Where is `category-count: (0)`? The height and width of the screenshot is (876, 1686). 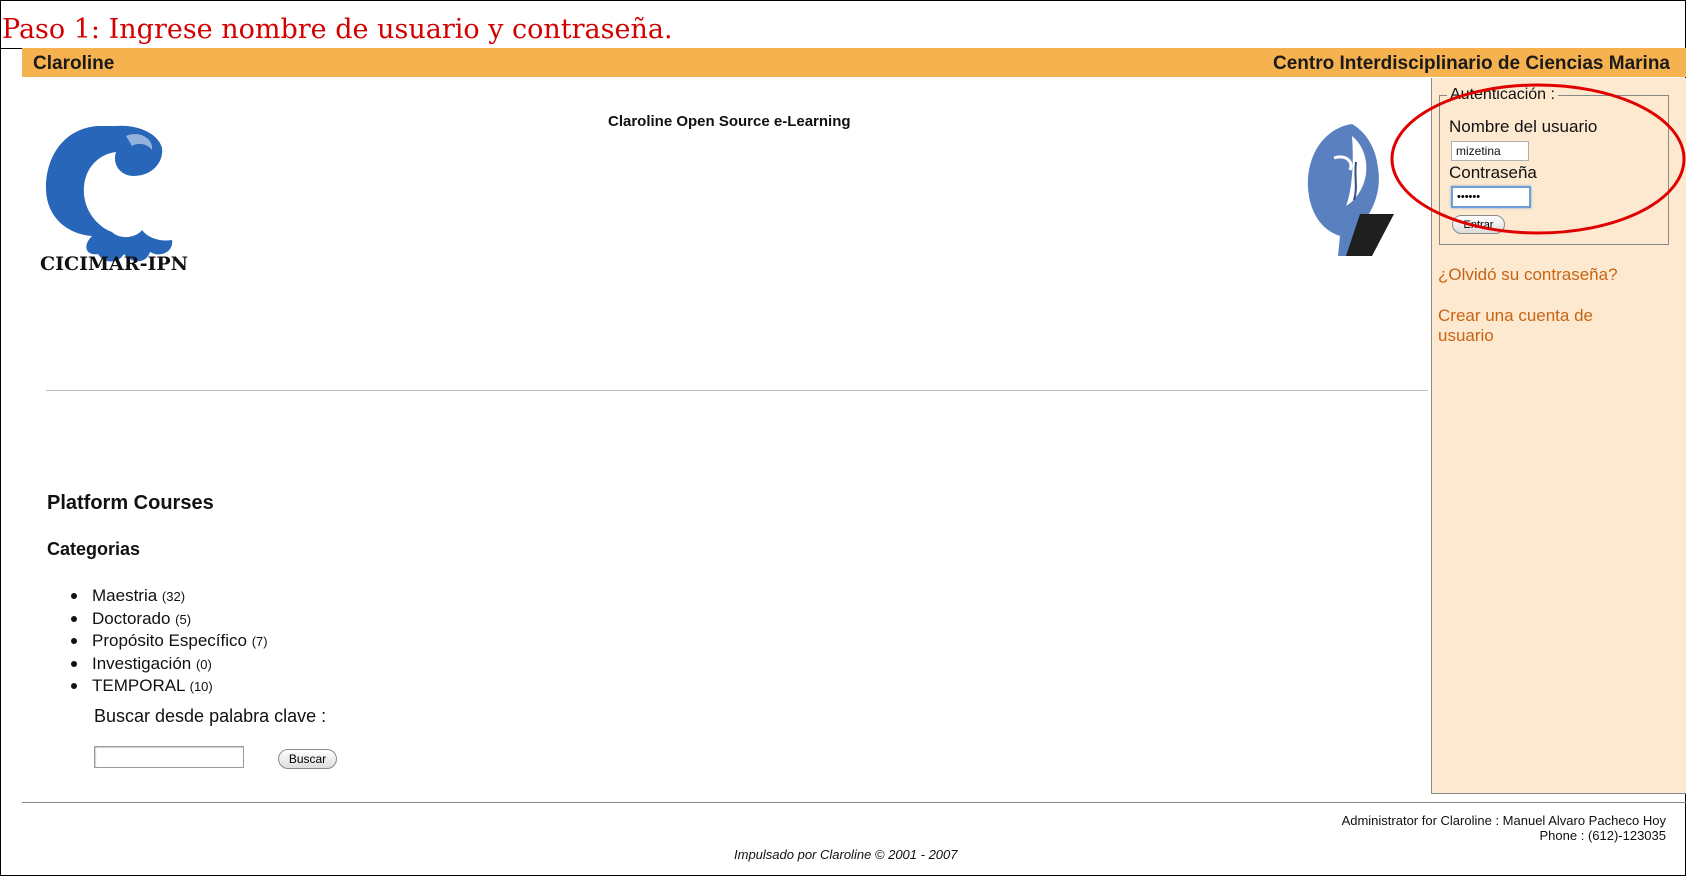 category-count: (0) is located at coordinates (203, 664).